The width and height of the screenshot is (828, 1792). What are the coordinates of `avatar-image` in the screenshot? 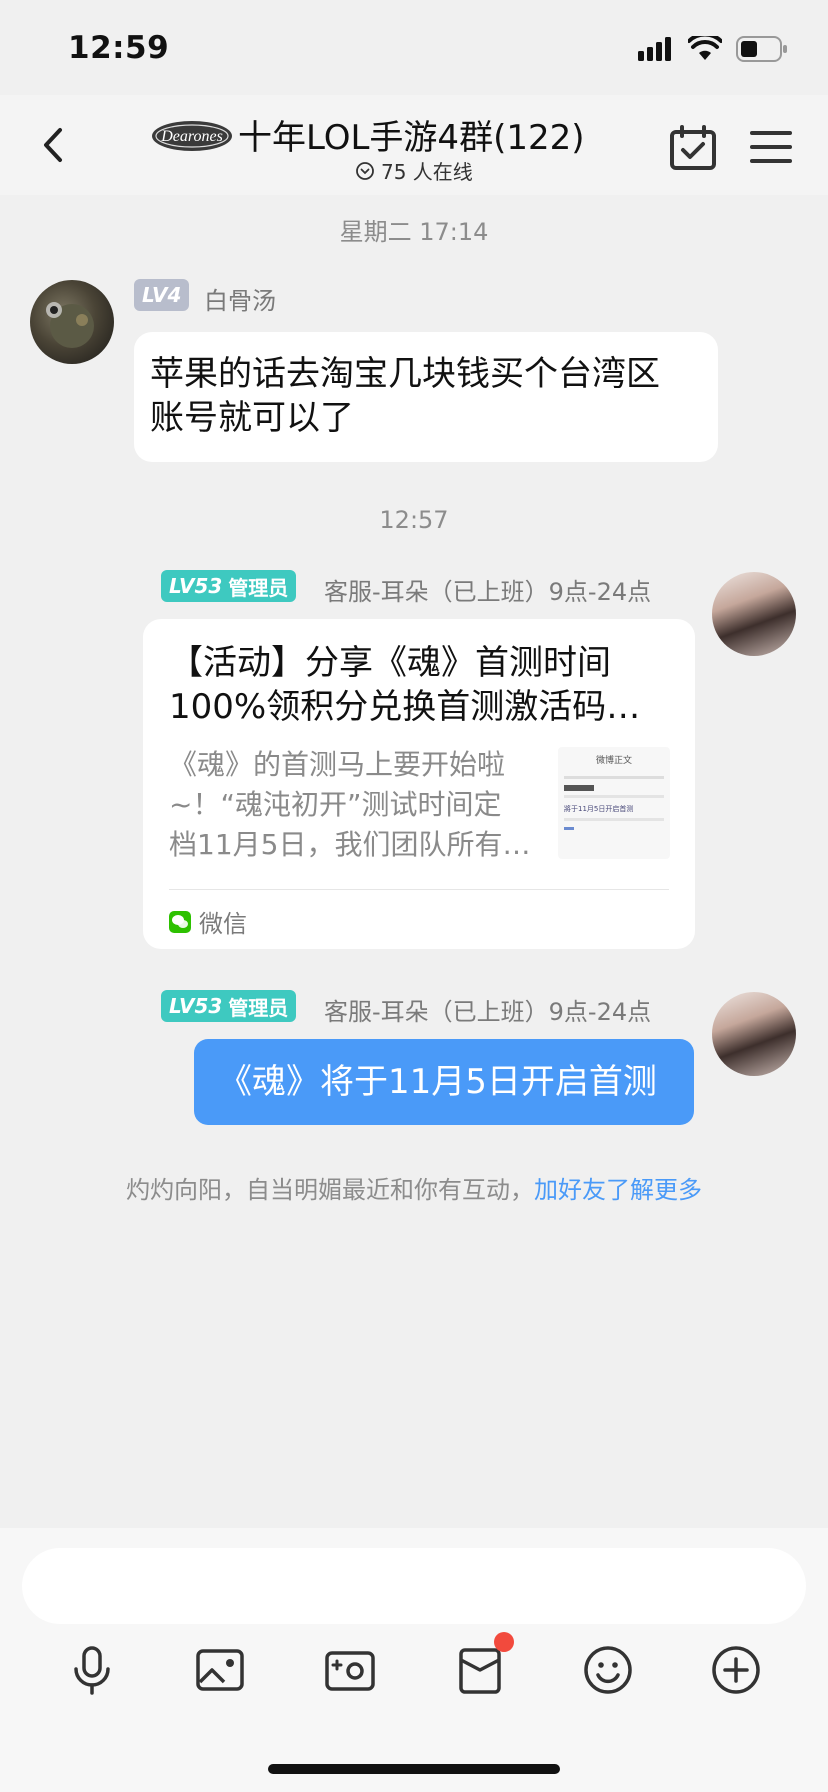 It's located at (70, 325).